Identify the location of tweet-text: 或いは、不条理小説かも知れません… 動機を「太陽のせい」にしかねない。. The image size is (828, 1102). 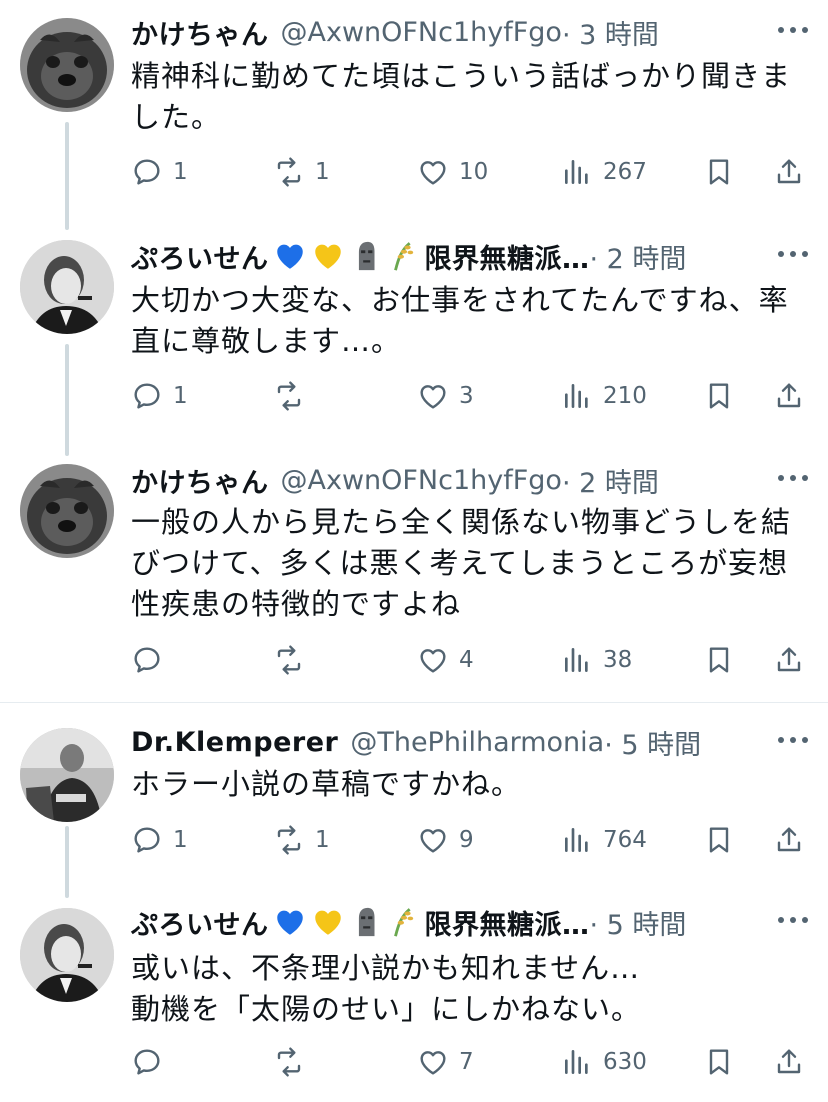
(386, 988).